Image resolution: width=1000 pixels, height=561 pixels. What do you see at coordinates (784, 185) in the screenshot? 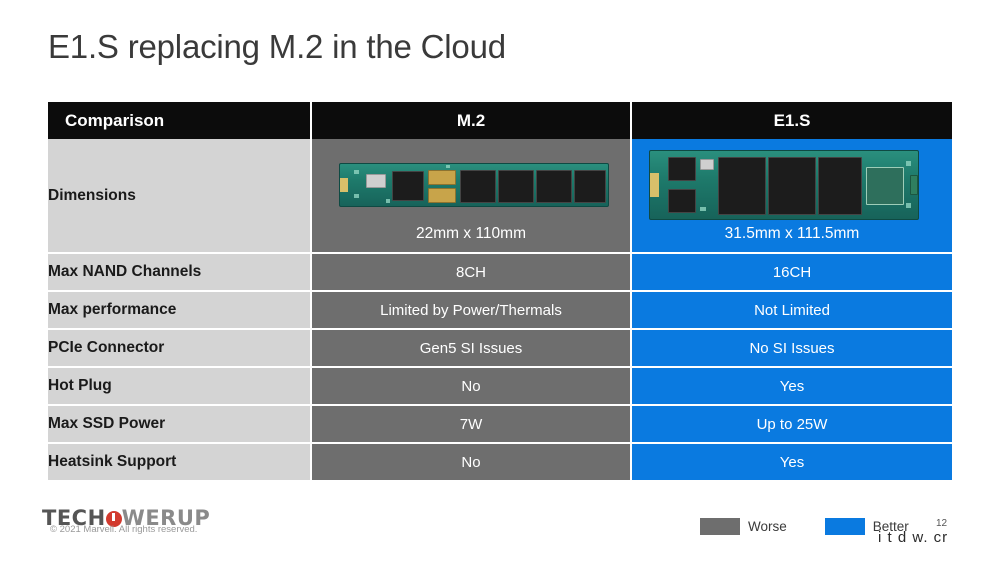
I see `e1s-ssd-image` at bounding box center [784, 185].